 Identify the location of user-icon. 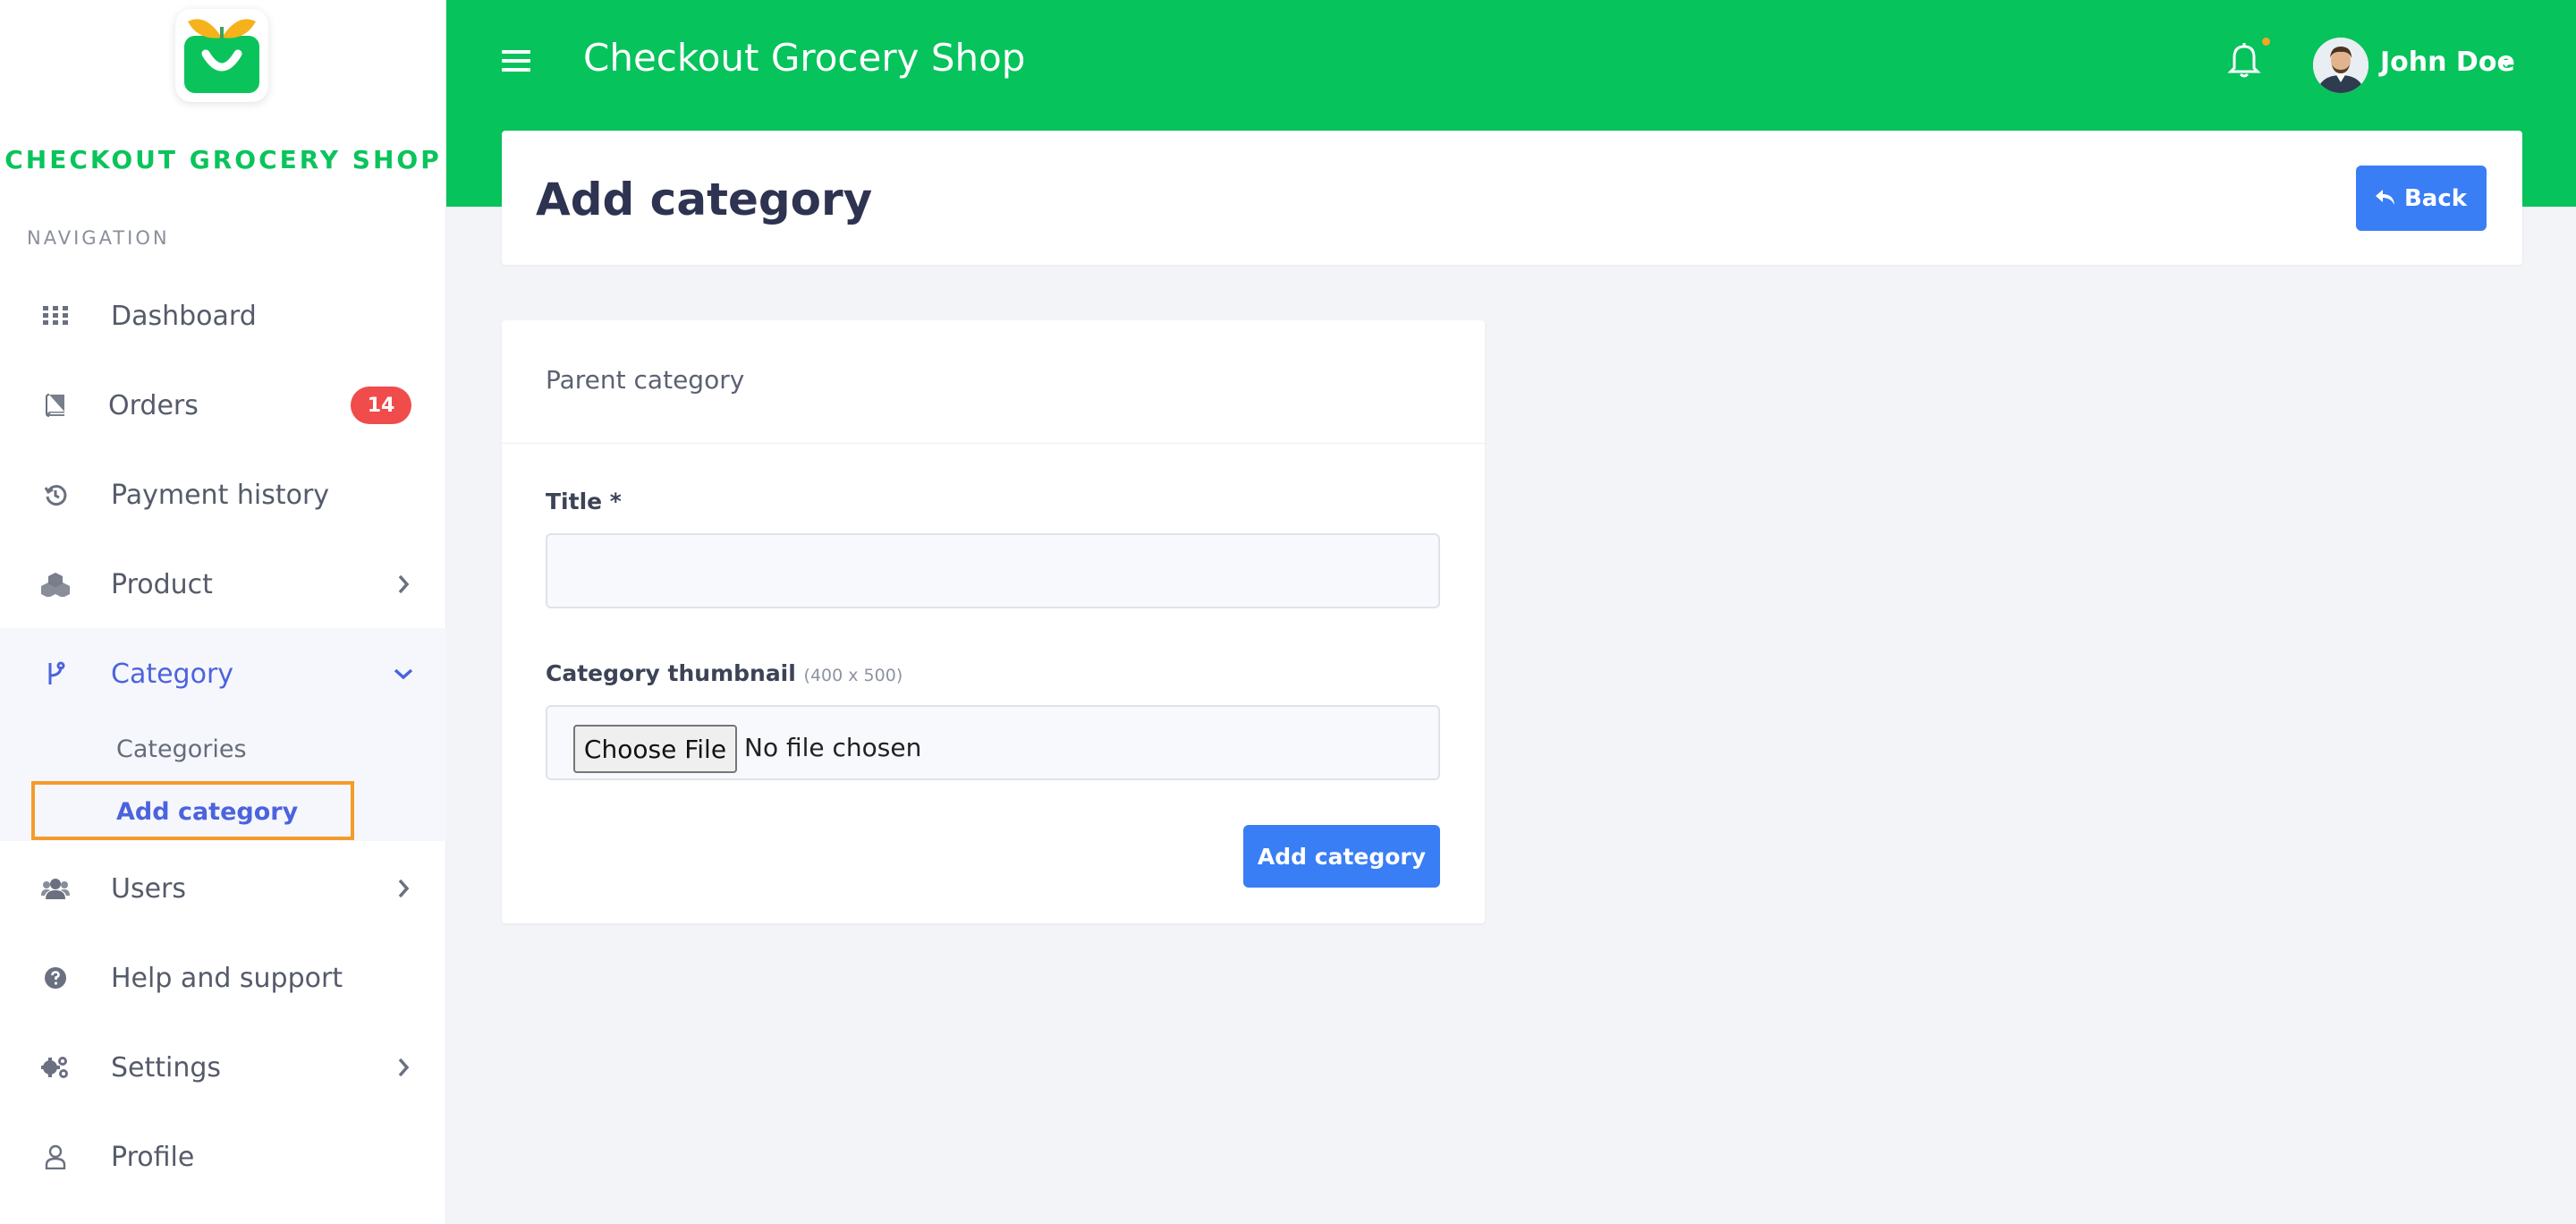
(55, 1157).